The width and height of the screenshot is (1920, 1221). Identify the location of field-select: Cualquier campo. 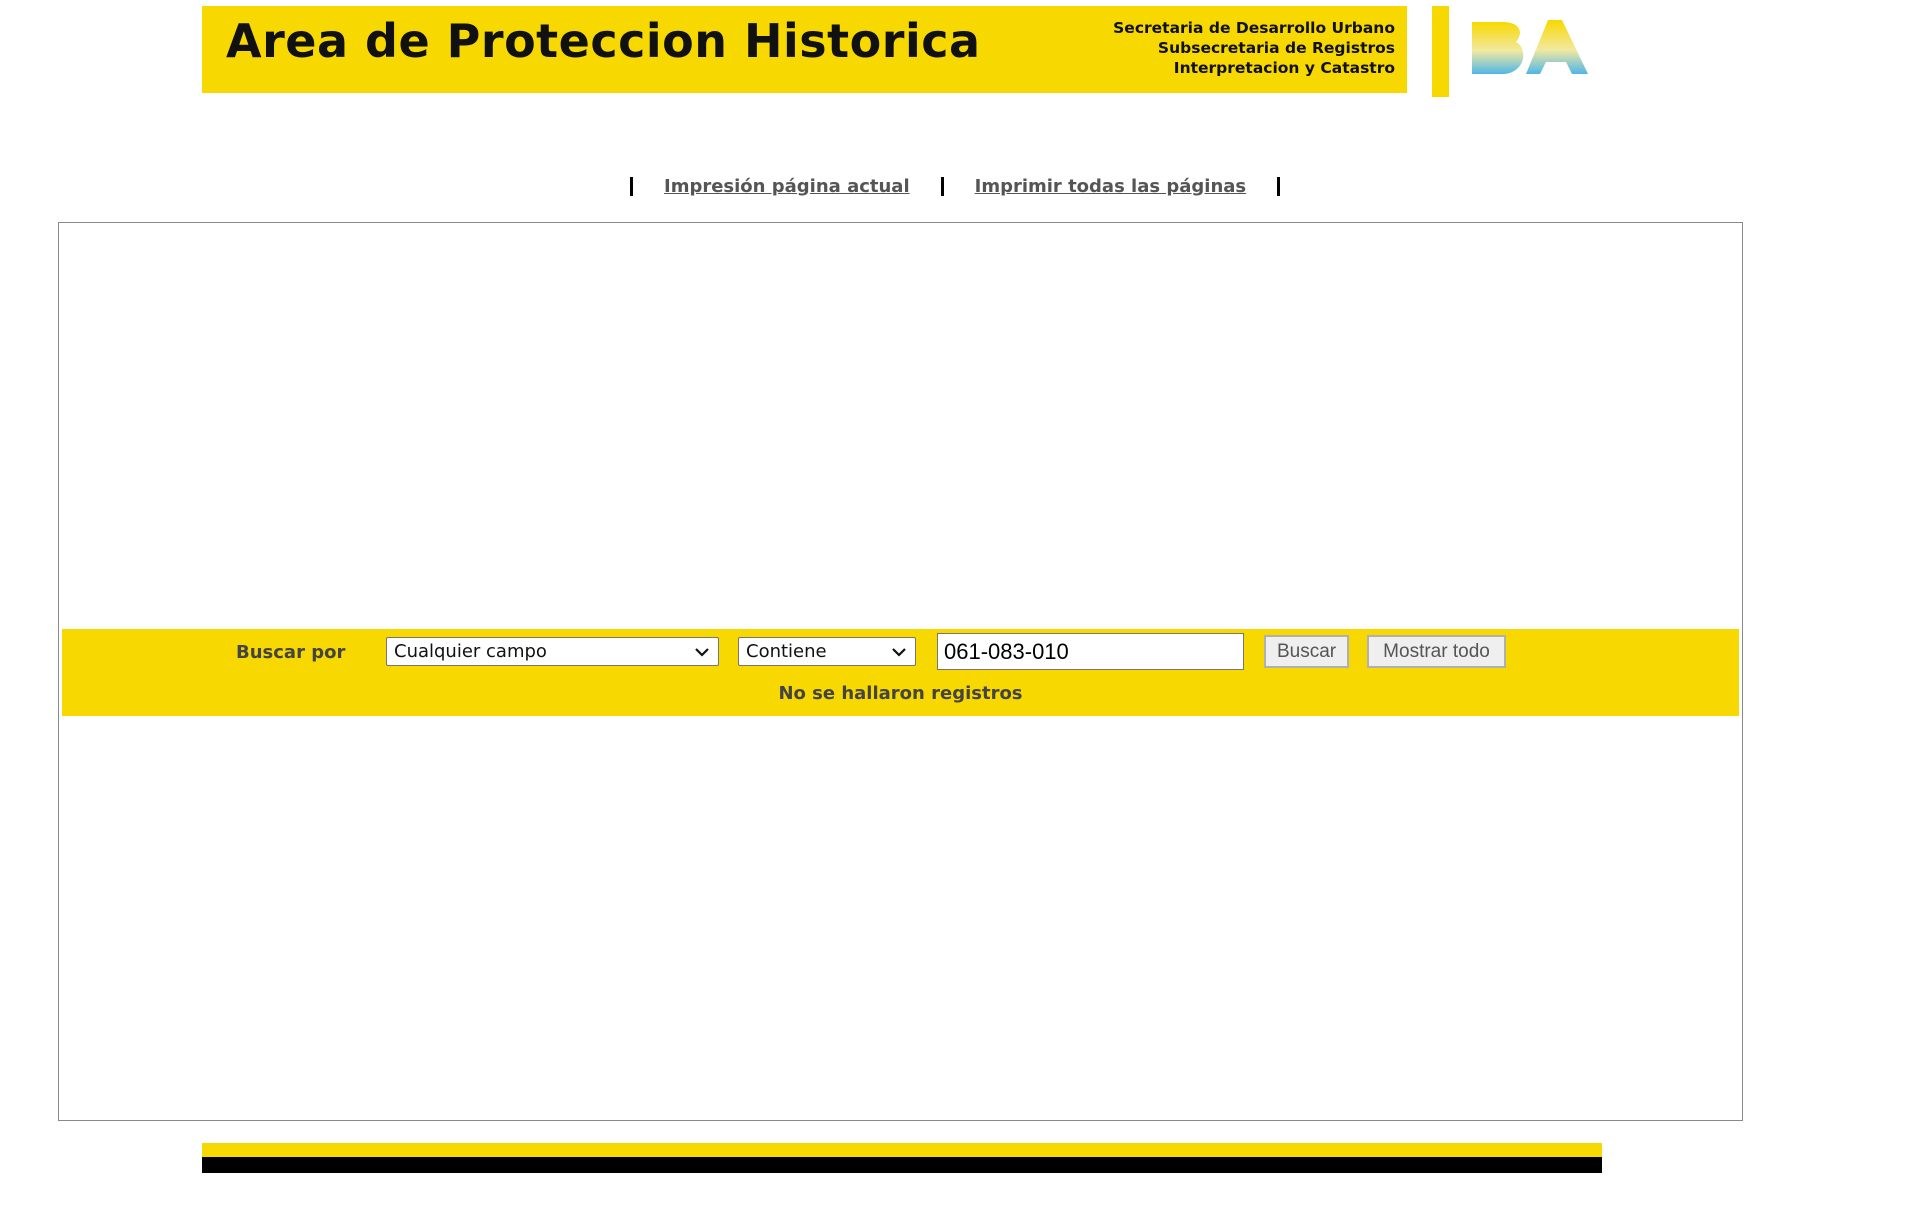
(552, 651).